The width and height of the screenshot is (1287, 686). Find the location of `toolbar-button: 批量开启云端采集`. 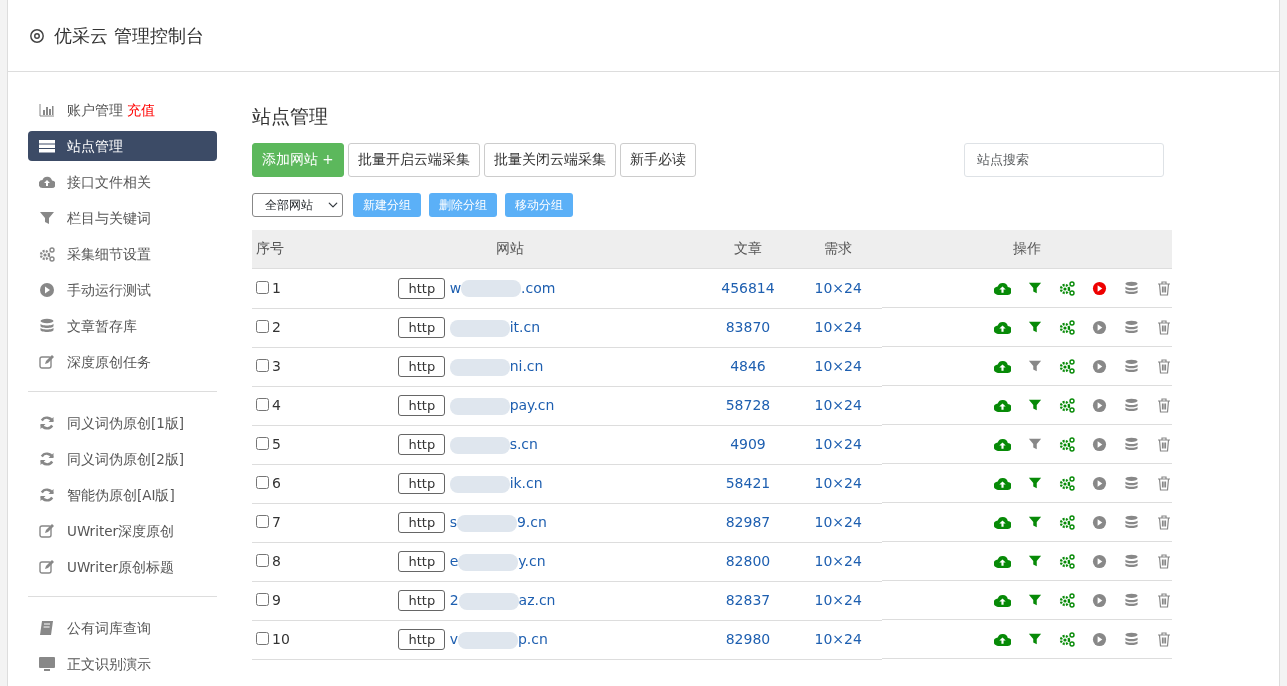

toolbar-button: 批量开启云端采集 is located at coordinates (413, 159).